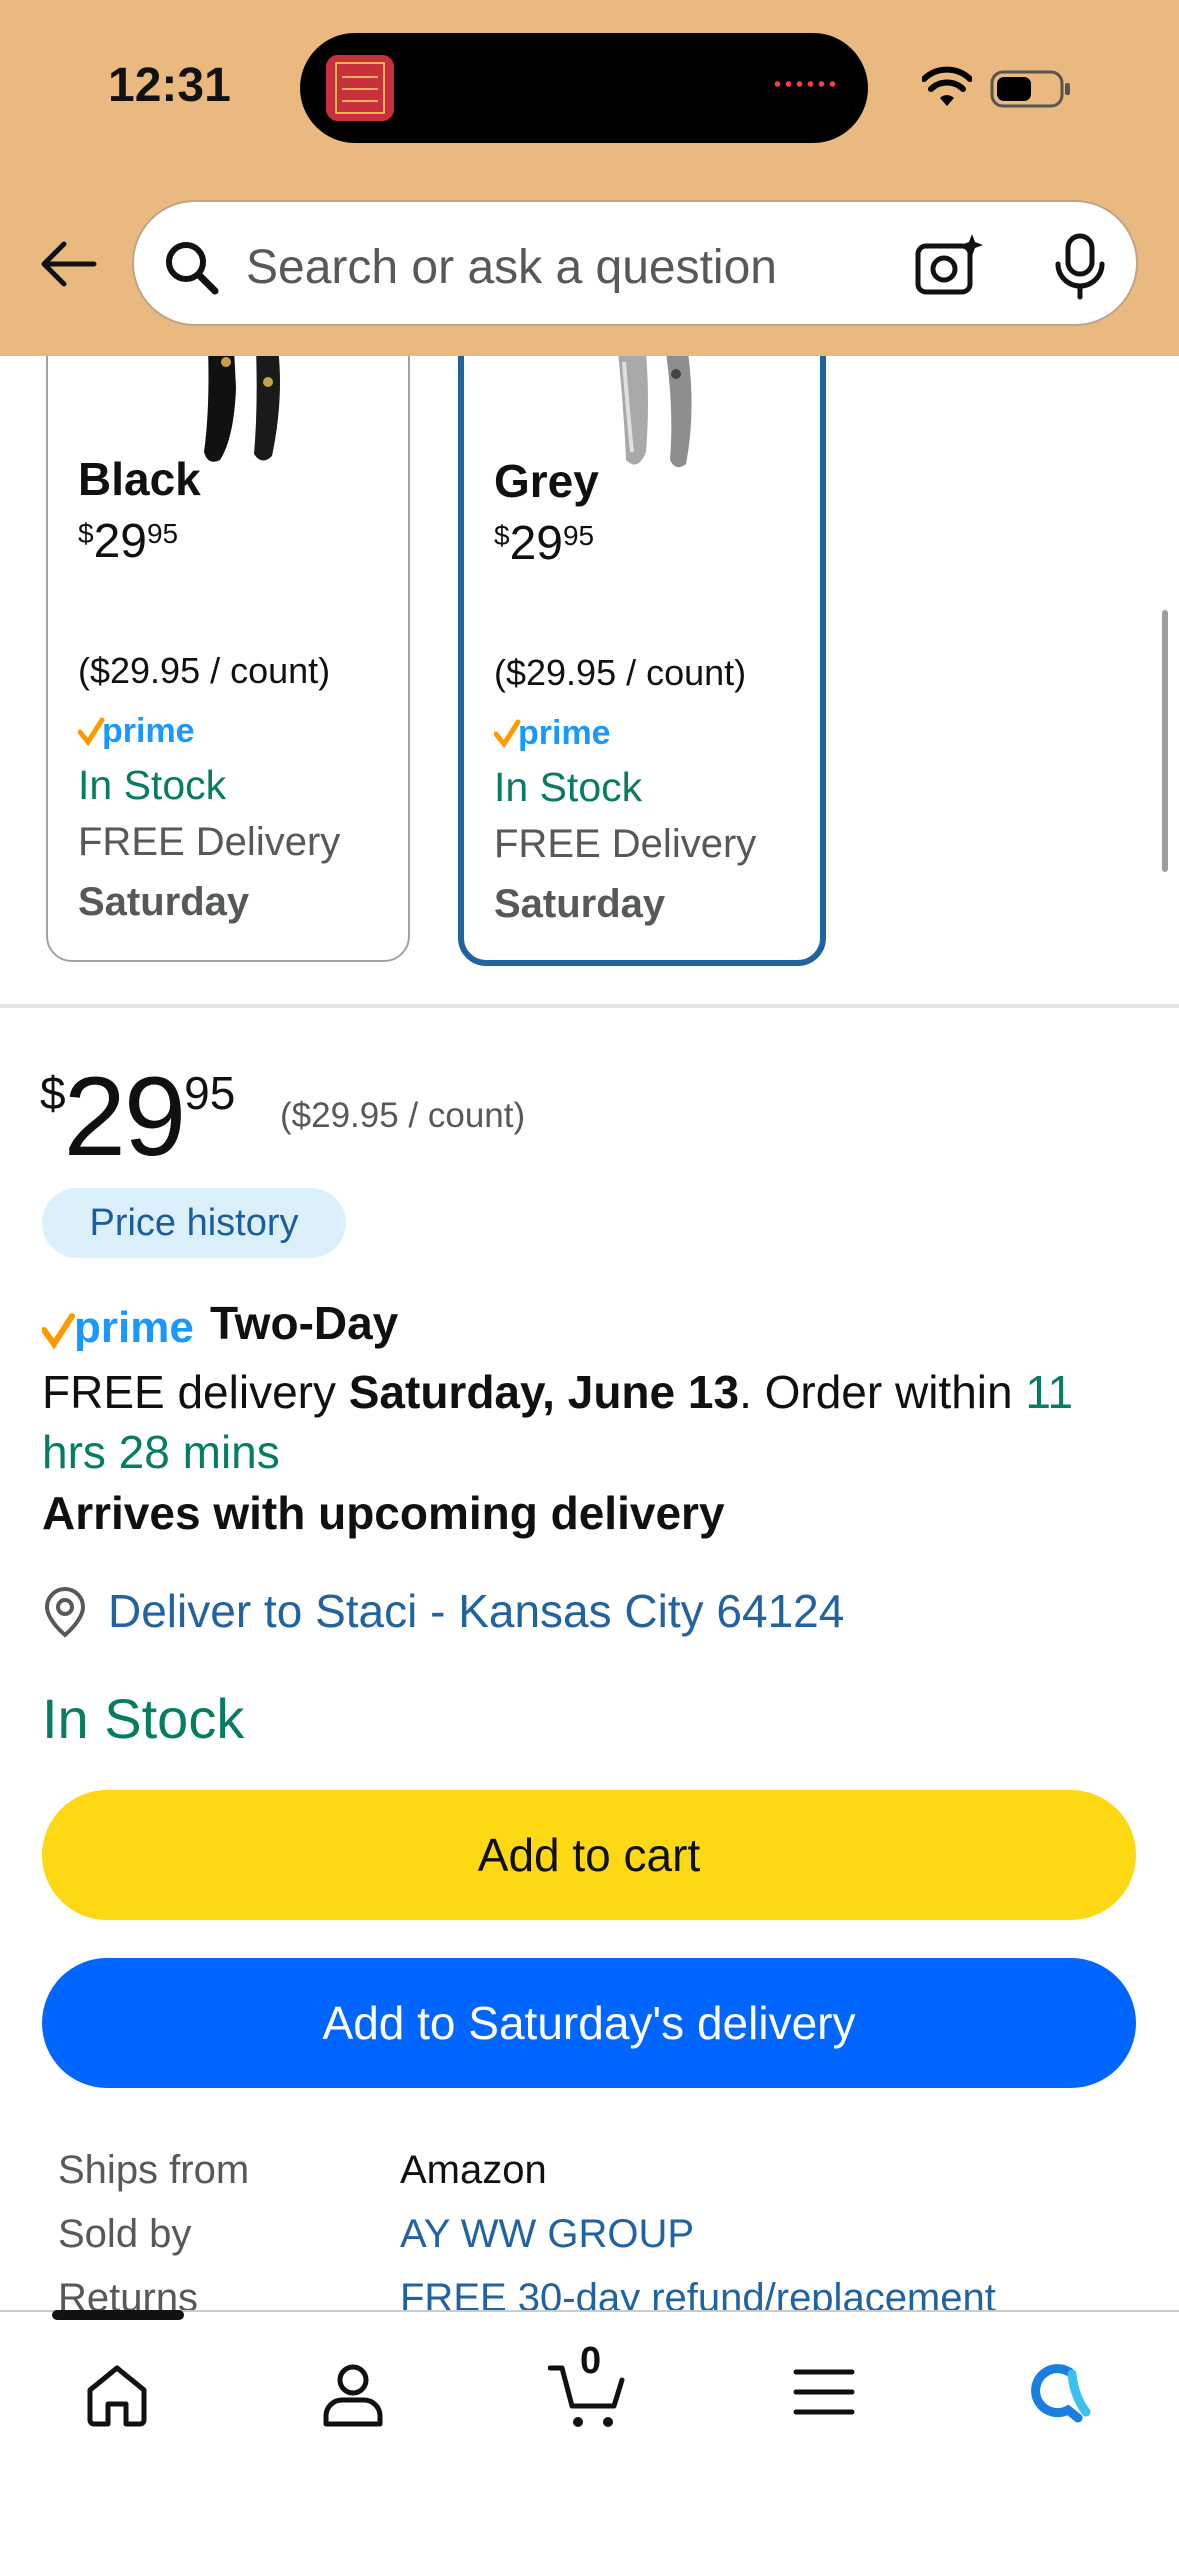  I want to click on upcoming-delivery-note: Arrives with upcoming delivery, so click(383, 1513).